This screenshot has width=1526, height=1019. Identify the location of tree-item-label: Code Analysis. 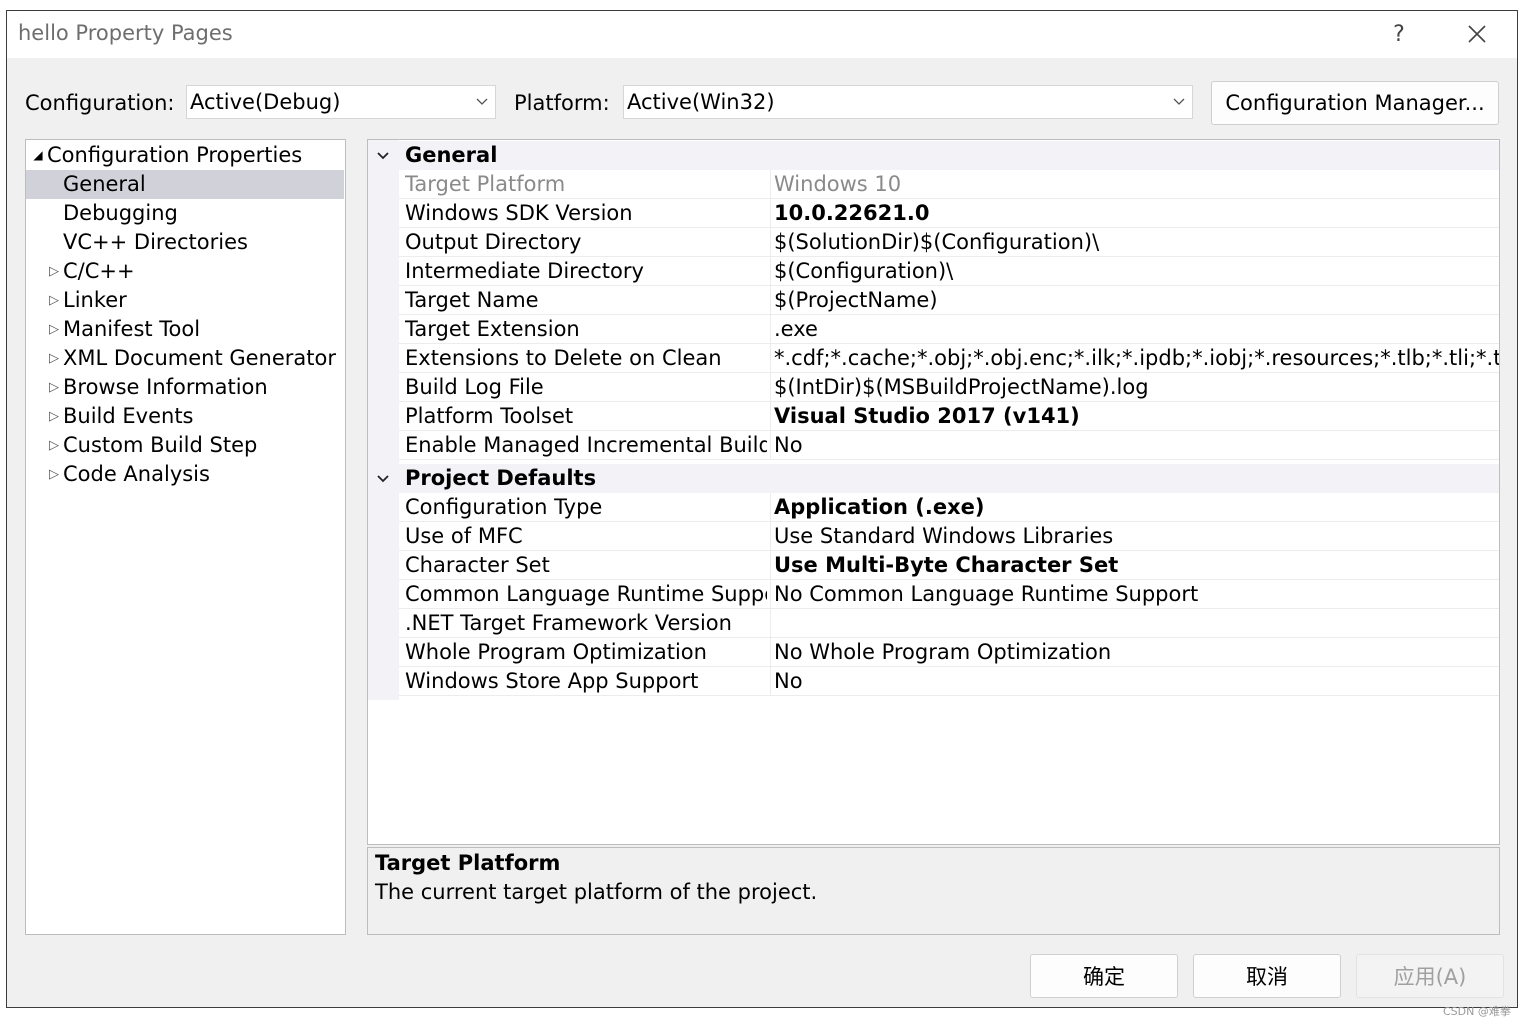
(136, 474).